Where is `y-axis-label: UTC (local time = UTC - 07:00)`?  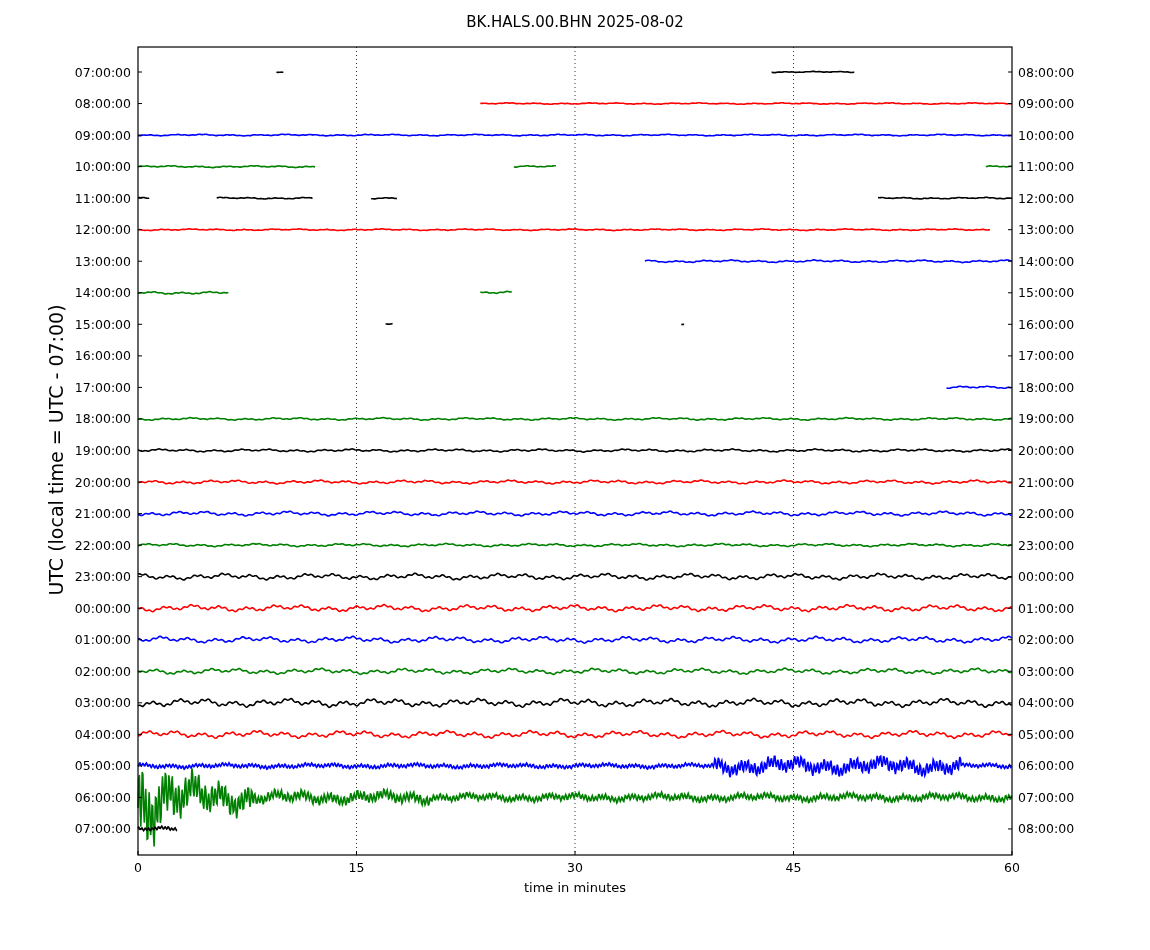 y-axis-label: UTC (local time = UTC - 07:00) is located at coordinates (56, 450).